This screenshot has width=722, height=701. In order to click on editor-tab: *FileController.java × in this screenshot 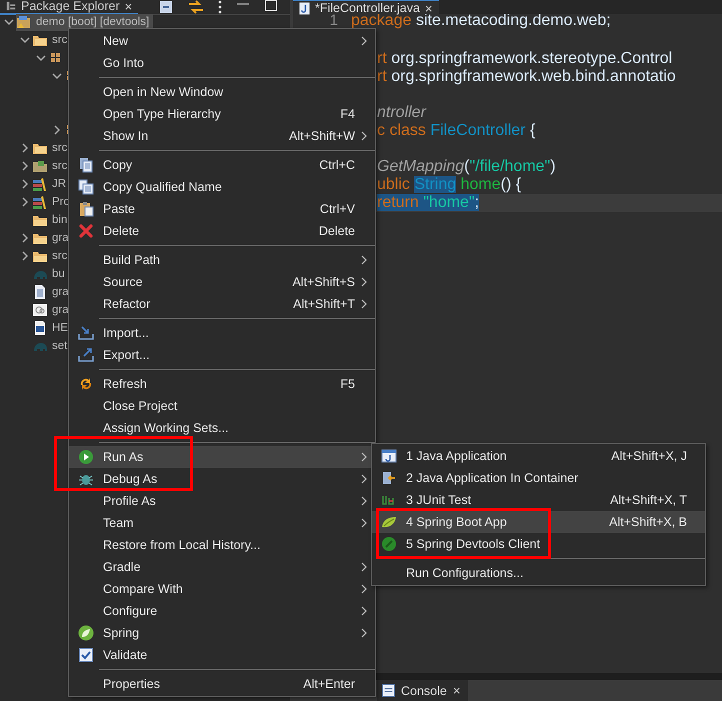, I will do `click(366, 7)`.